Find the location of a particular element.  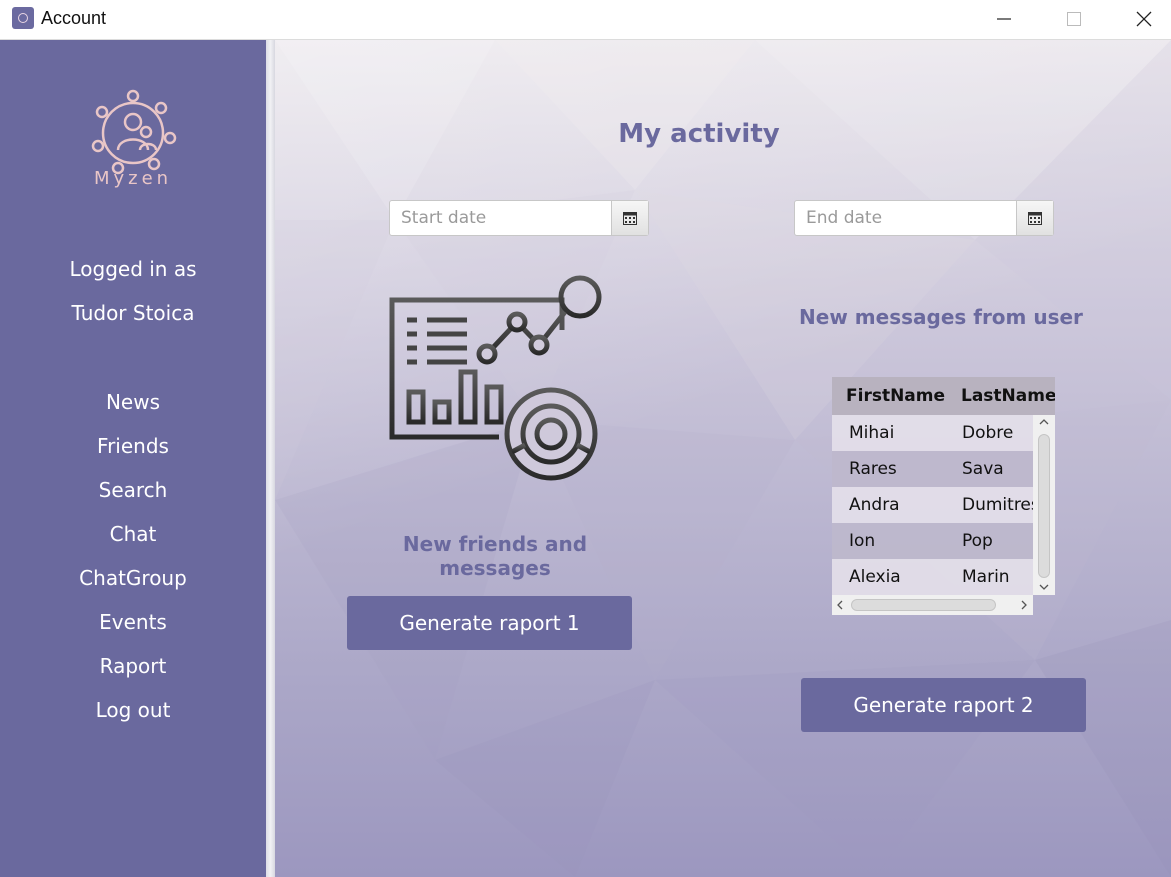

page-title: My activity is located at coordinates (699, 134).